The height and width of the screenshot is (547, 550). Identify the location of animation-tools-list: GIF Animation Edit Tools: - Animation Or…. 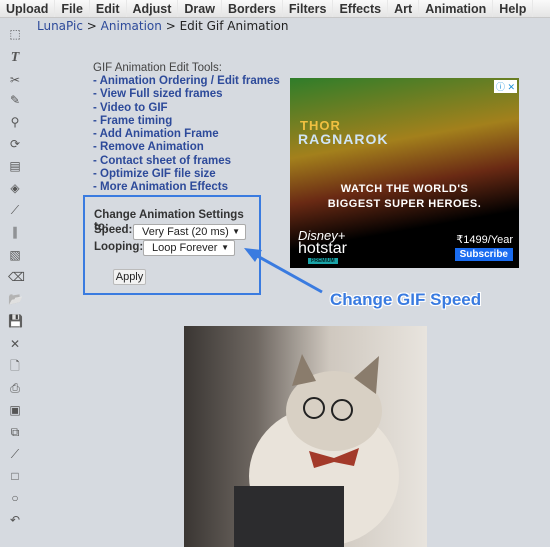
(186, 128).